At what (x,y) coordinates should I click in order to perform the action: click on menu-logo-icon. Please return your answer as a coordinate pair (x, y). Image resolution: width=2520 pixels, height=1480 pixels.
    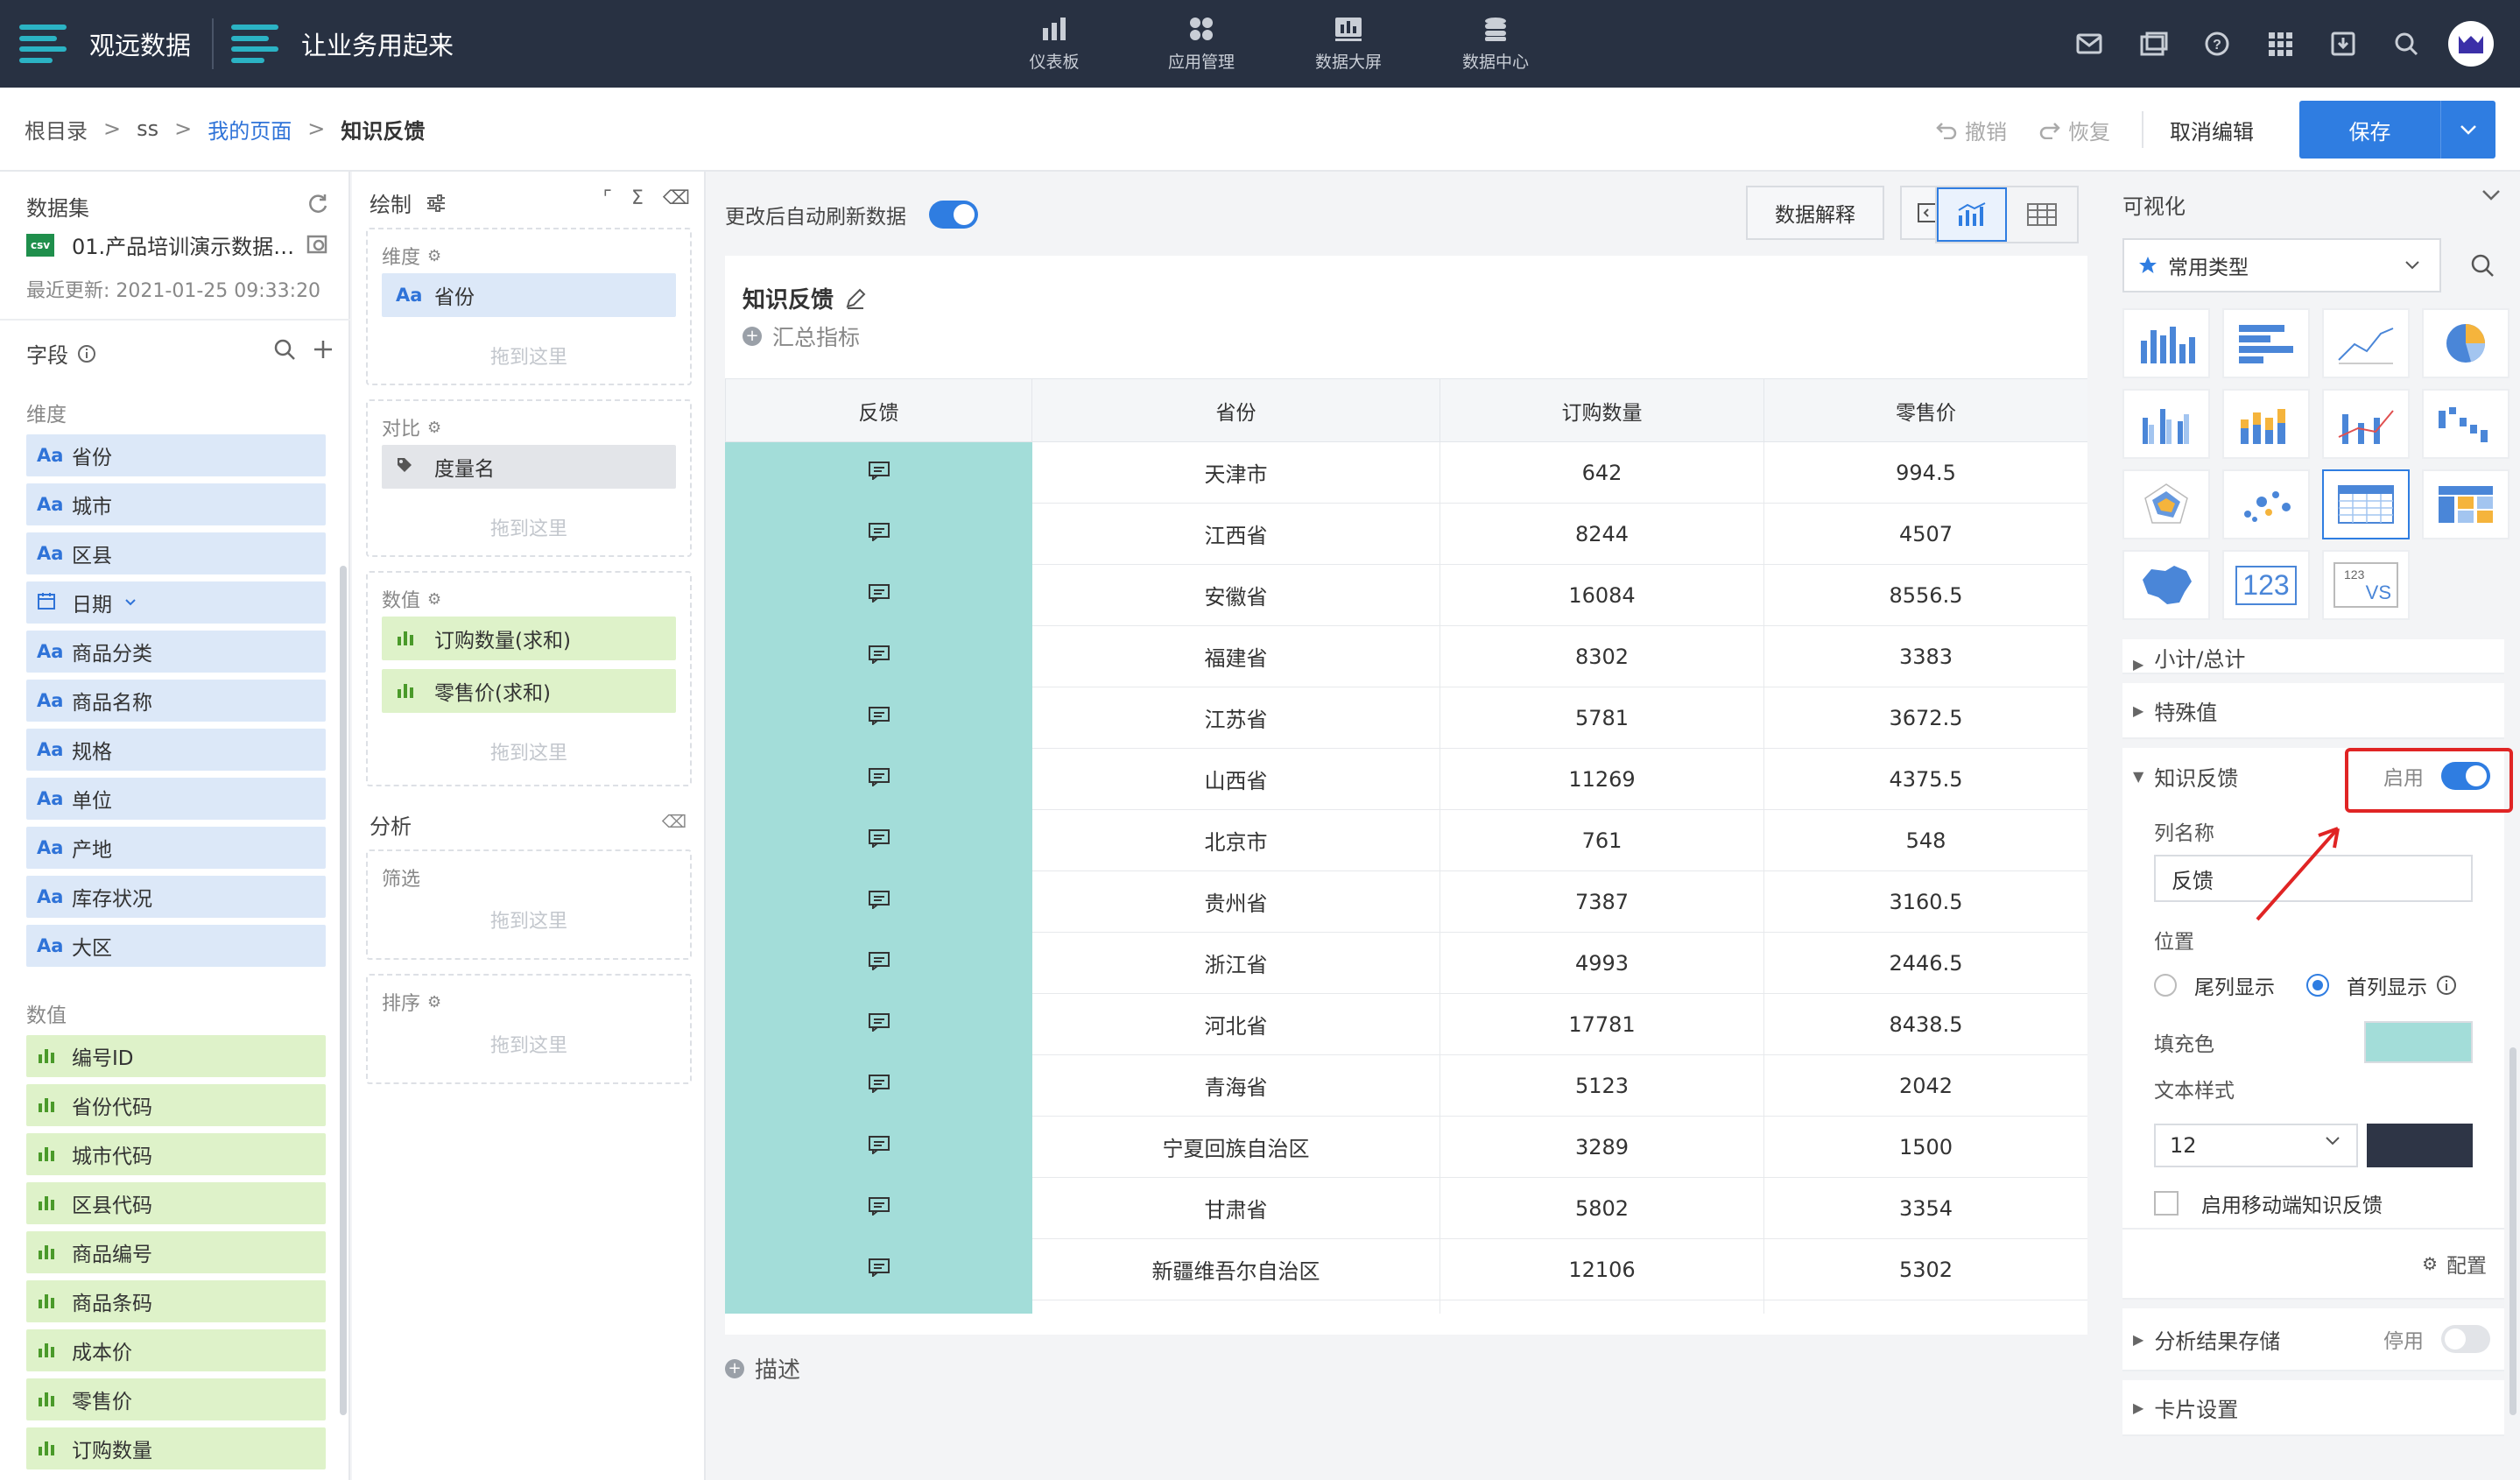
    Looking at the image, I should click on (43, 44).